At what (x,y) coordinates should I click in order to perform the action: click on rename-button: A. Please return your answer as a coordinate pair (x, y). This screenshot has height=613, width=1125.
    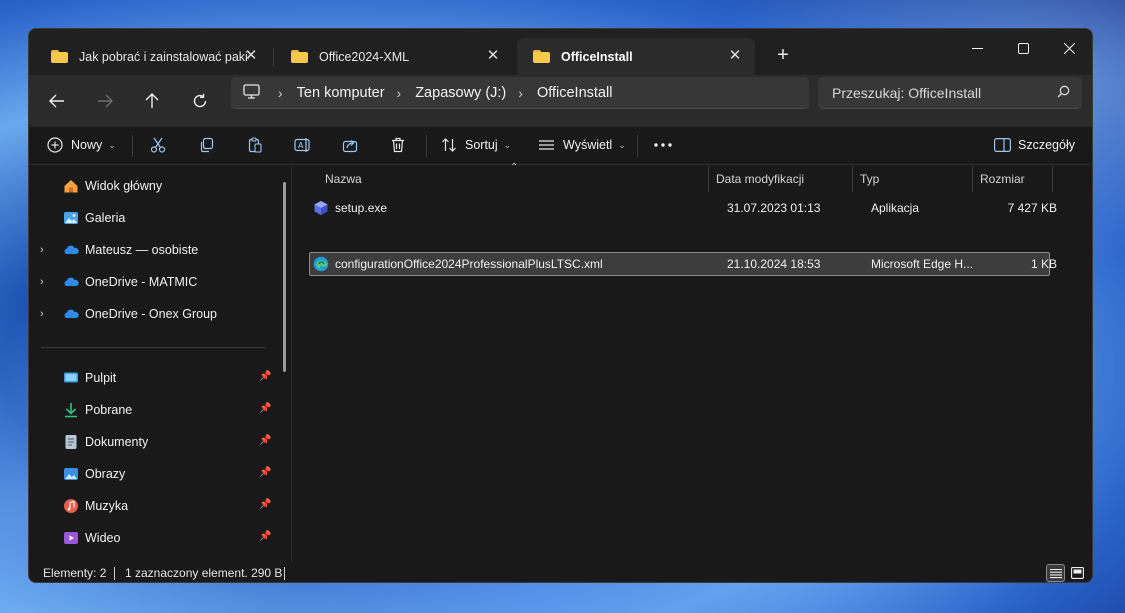
    Looking at the image, I should click on (303, 145).